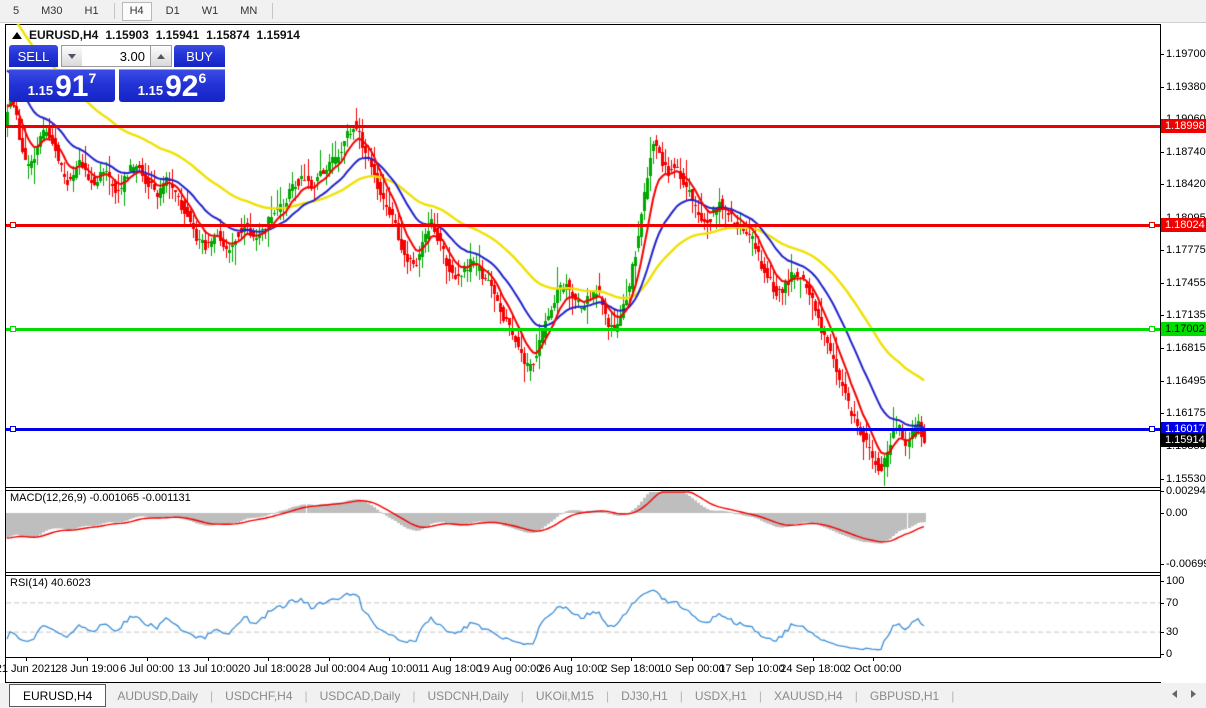 The width and height of the screenshot is (1206, 708). I want to click on timeframe-button-h4: H4, so click(136, 11).